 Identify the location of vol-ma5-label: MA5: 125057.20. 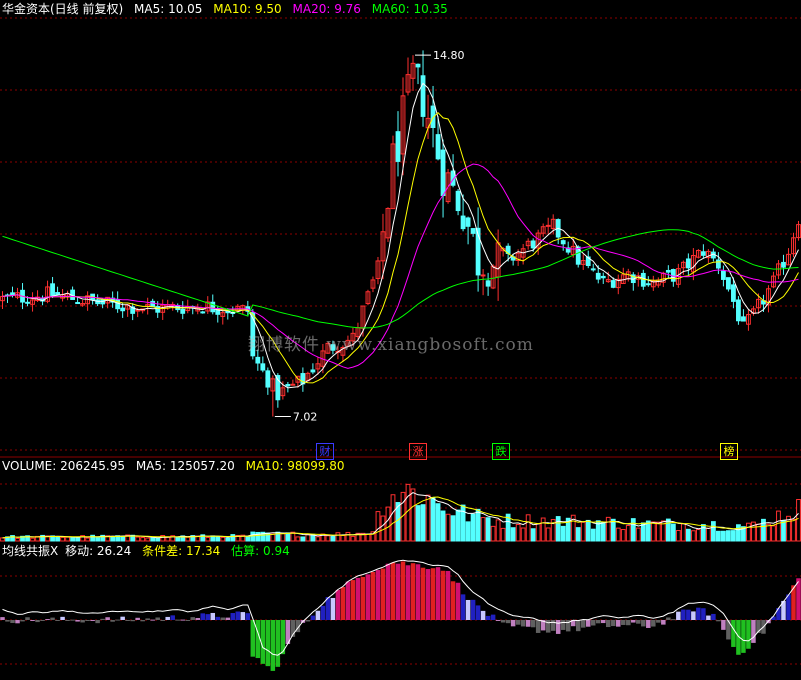
(185, 466).